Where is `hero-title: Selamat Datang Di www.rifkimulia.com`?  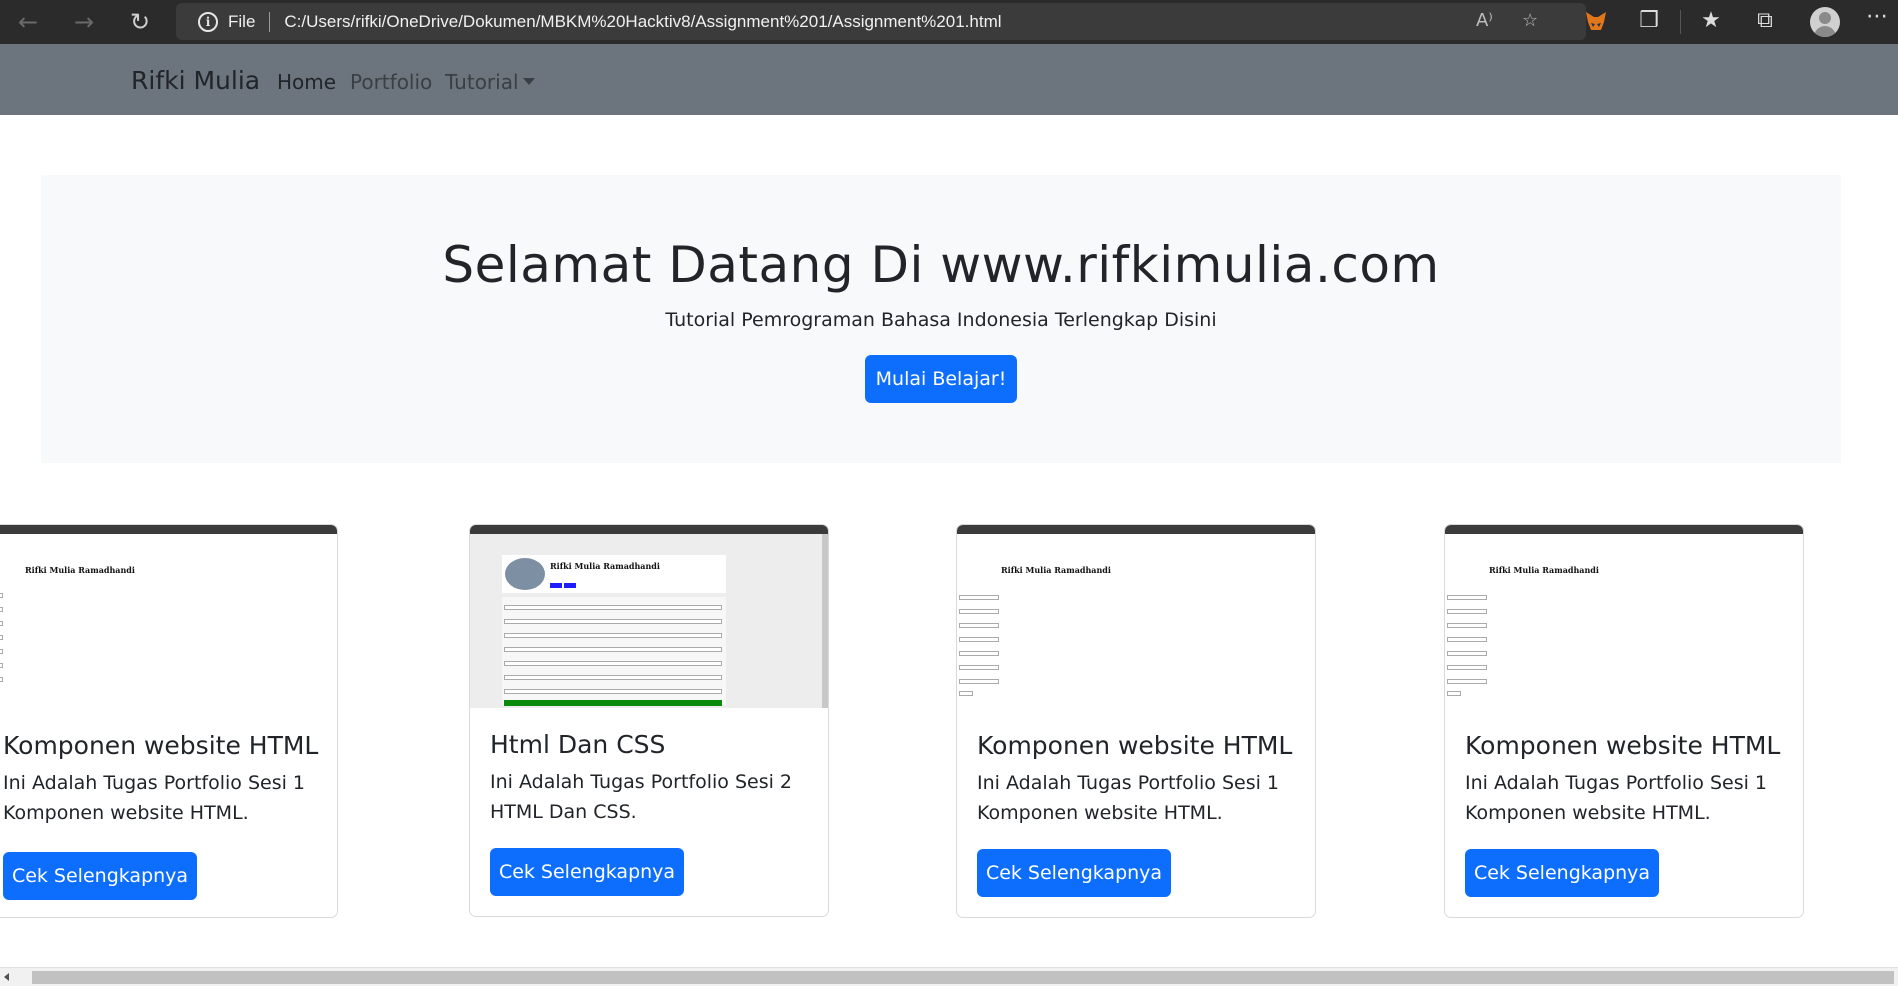 hero-title: Selamat Datang Di www.rifkimulia.com is located at coordinates (941, 265).